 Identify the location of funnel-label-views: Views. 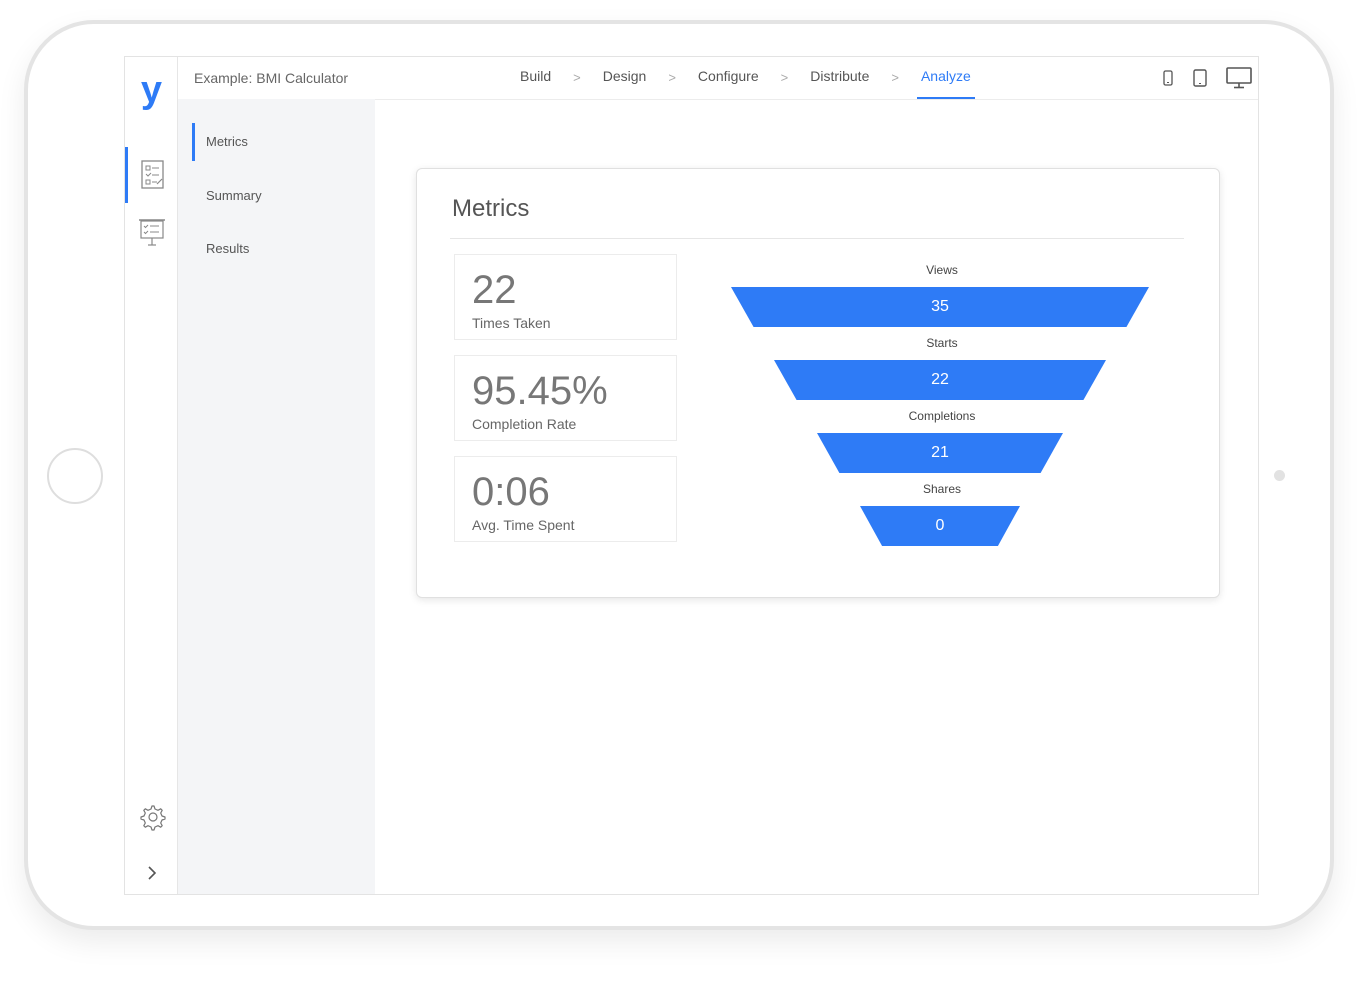
(942, 270).